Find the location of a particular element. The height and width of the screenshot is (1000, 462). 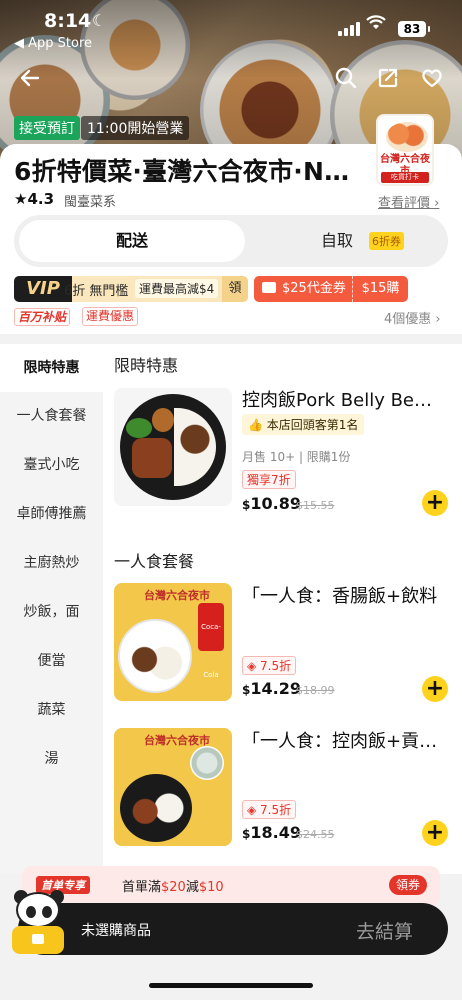

sidebar-item-stir-fry: 主廚熱炒 is located at coordinates (51, 563).